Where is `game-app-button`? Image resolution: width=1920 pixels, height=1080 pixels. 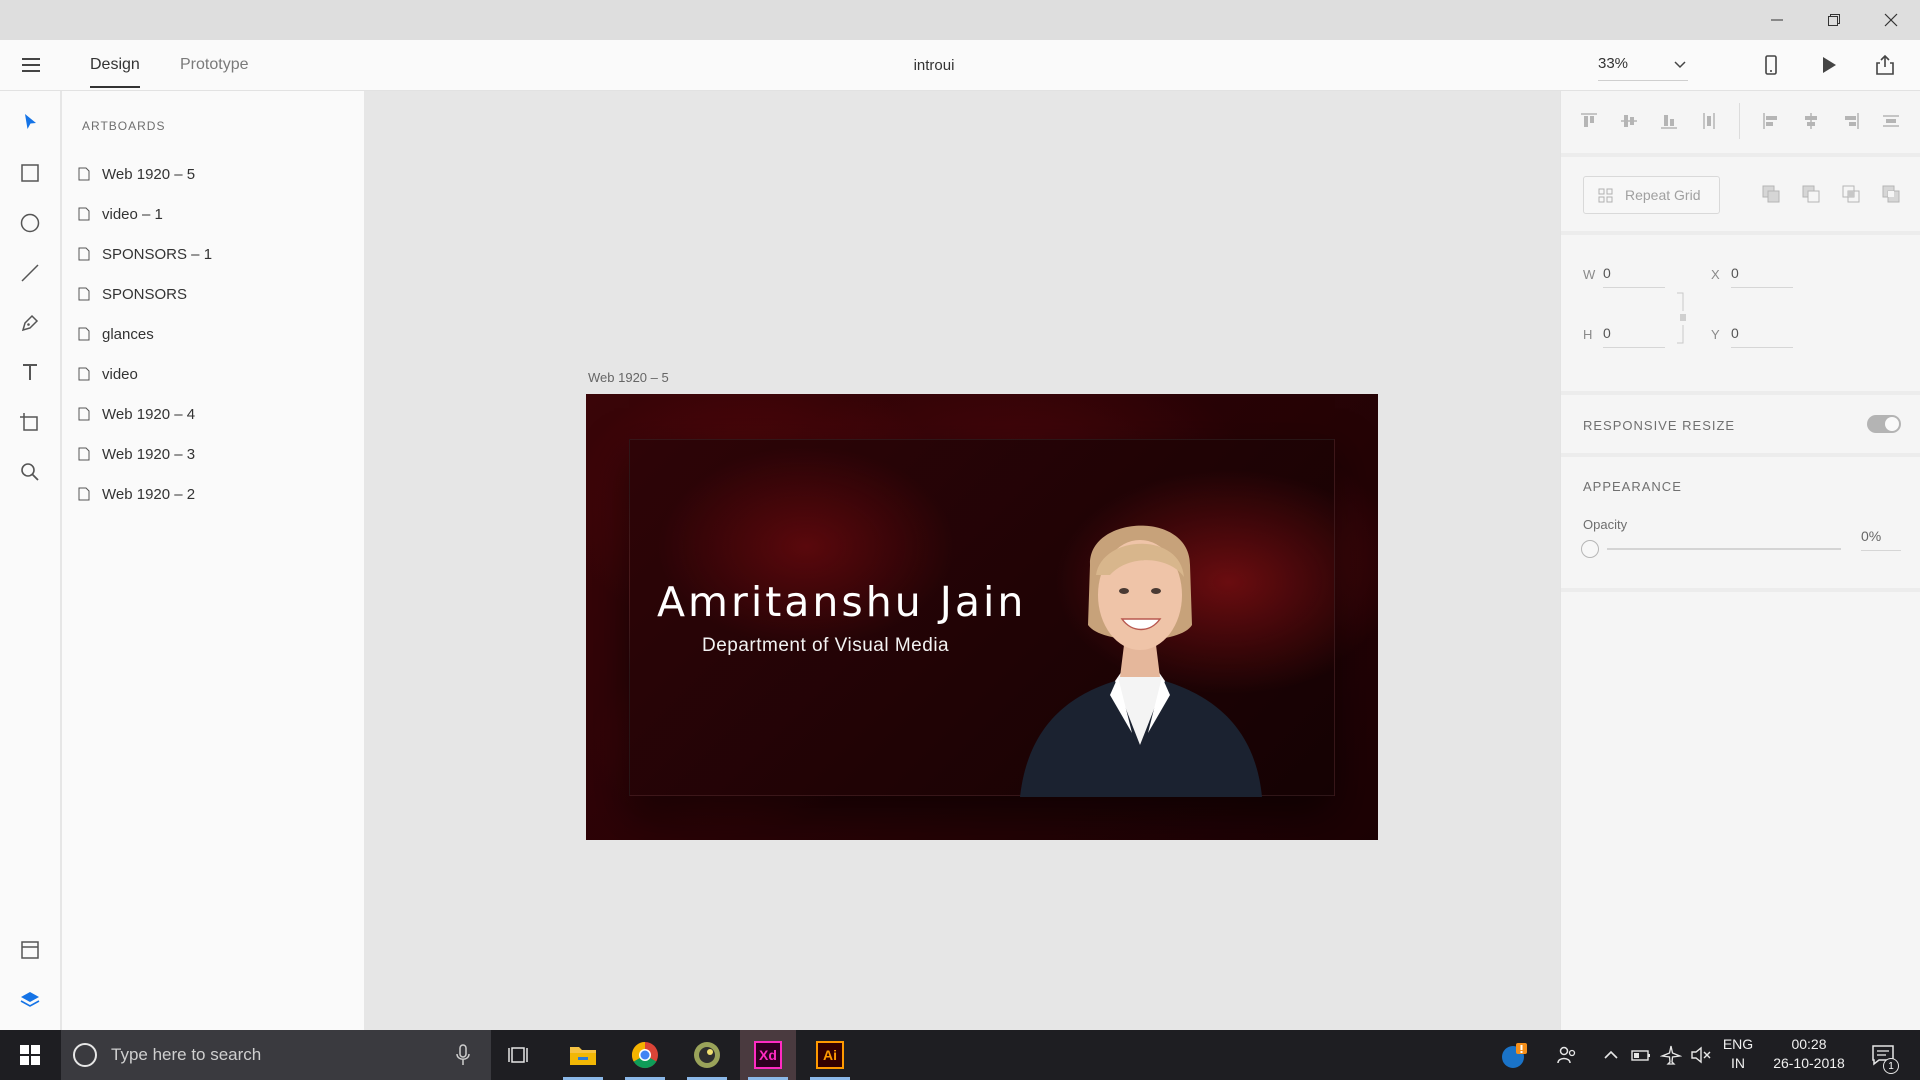 game-app-button is located at coordinates (707, 1055).